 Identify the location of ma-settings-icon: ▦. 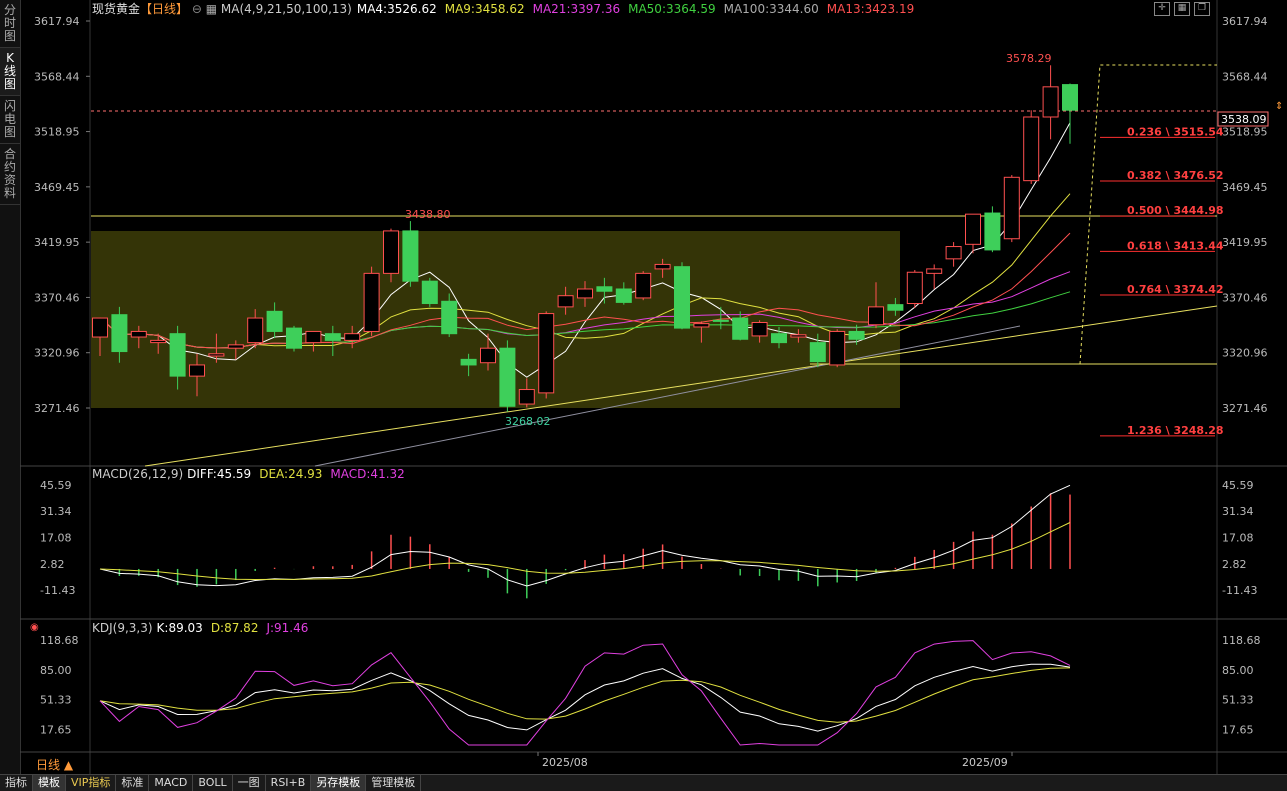
(213, 9).